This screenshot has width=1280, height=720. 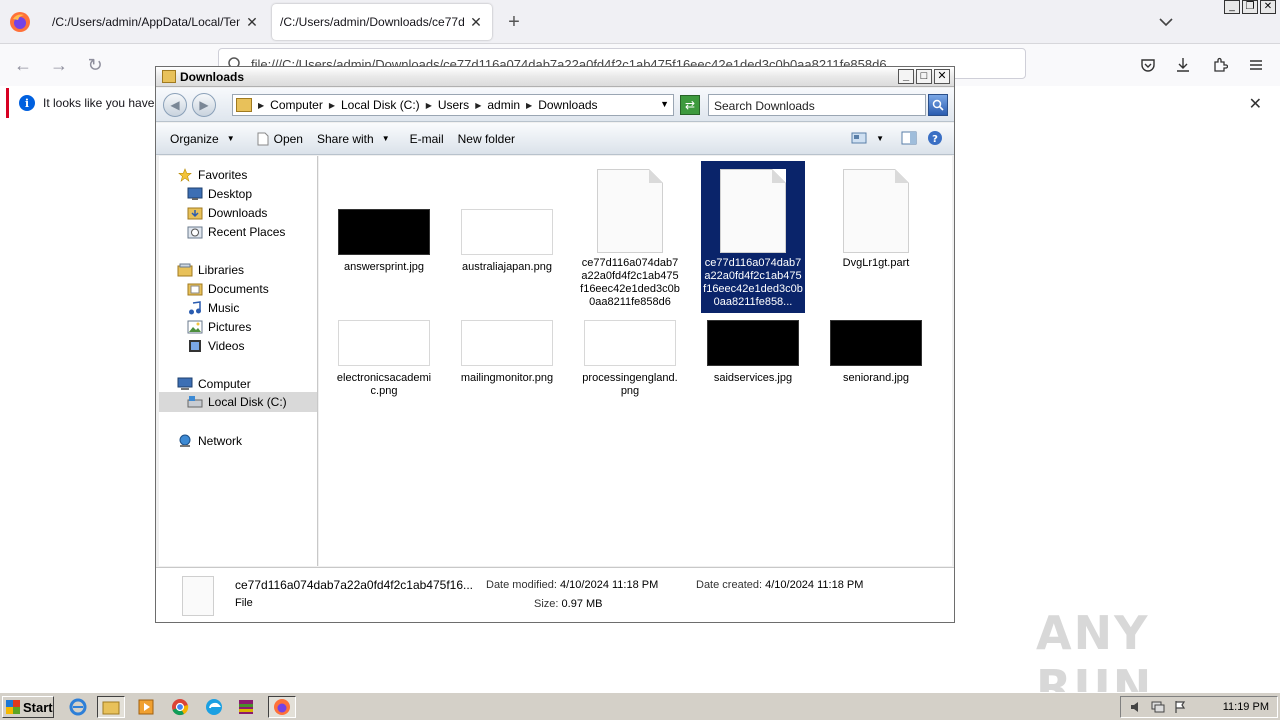 What do you see at coordinates (59, 65) in the screenshot?
I see `forward-arrow-icon: →` at bounding box center [59, 65].